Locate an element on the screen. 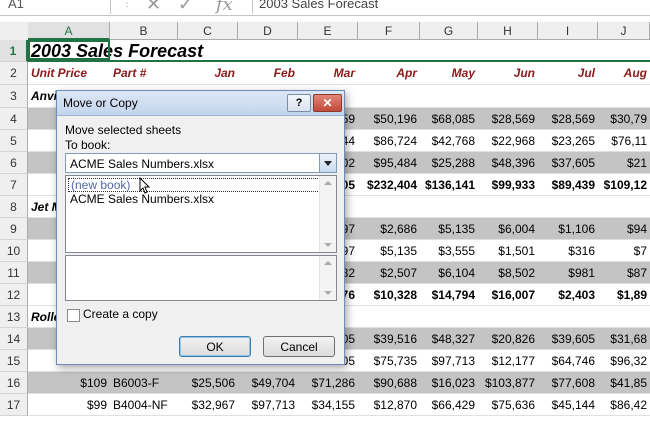  cancel-formula-icon: ✕ is located at coordinates (153, 7).